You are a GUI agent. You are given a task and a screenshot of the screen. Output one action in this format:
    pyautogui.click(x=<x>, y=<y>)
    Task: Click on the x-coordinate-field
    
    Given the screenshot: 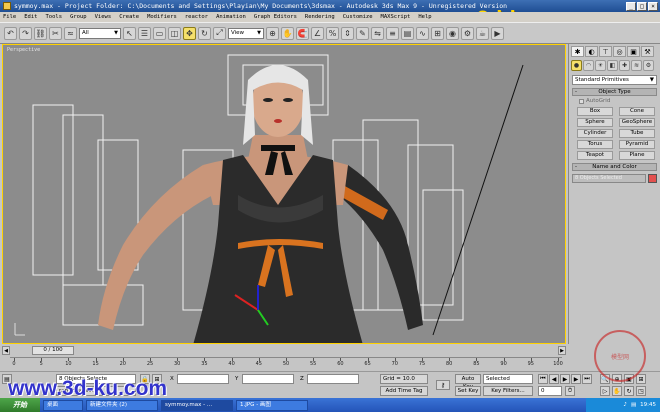 What is the action you would take?
    pyautogui.click(x=203, y=379)
    